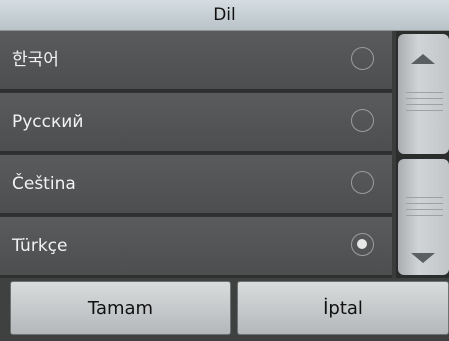 The image size is (449, 341). What do you see at coordinates (35, 60) in the screenshot?
I see `language-label: 한국어` at bounding box center [35, 60].